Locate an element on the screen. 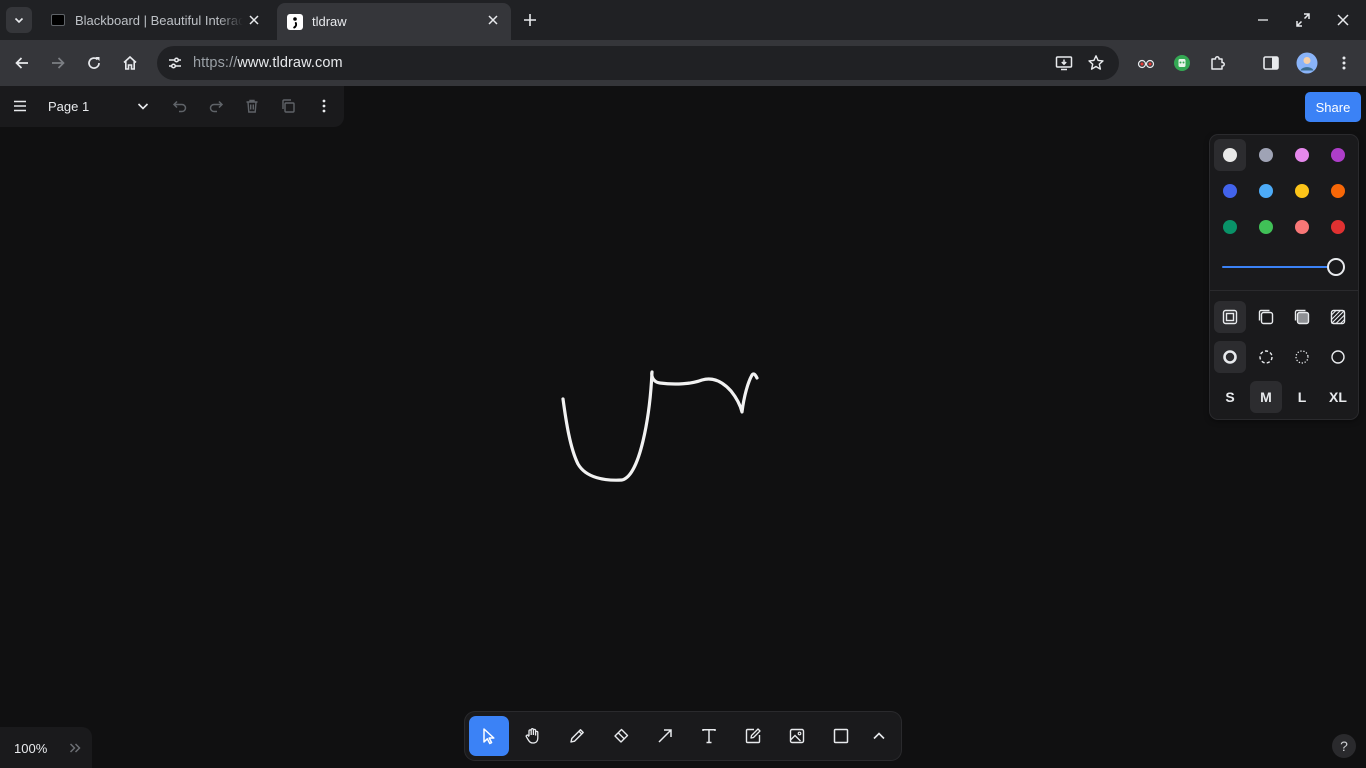 This screenshot has width=1366, height=768. page-menu-button is located at coordinates (143, 106).